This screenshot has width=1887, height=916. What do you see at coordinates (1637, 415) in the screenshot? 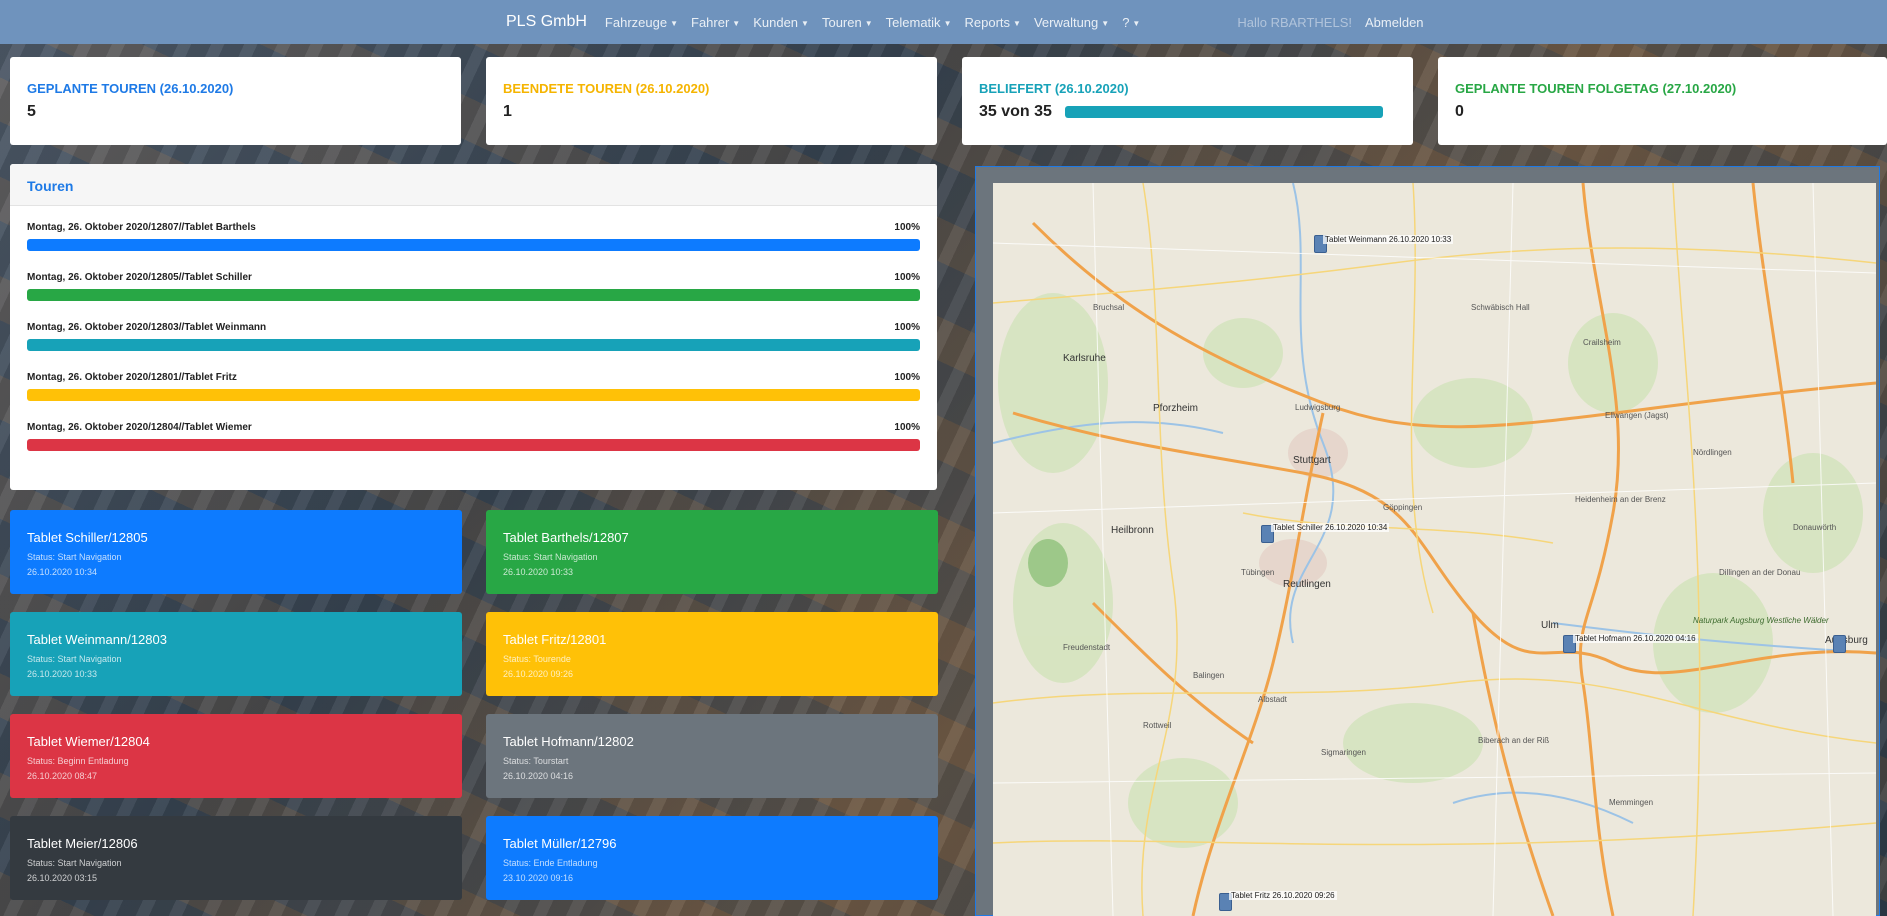
I see `map-place-label: Ellwangen (Jagst)` at bounding box center [1637, 415].